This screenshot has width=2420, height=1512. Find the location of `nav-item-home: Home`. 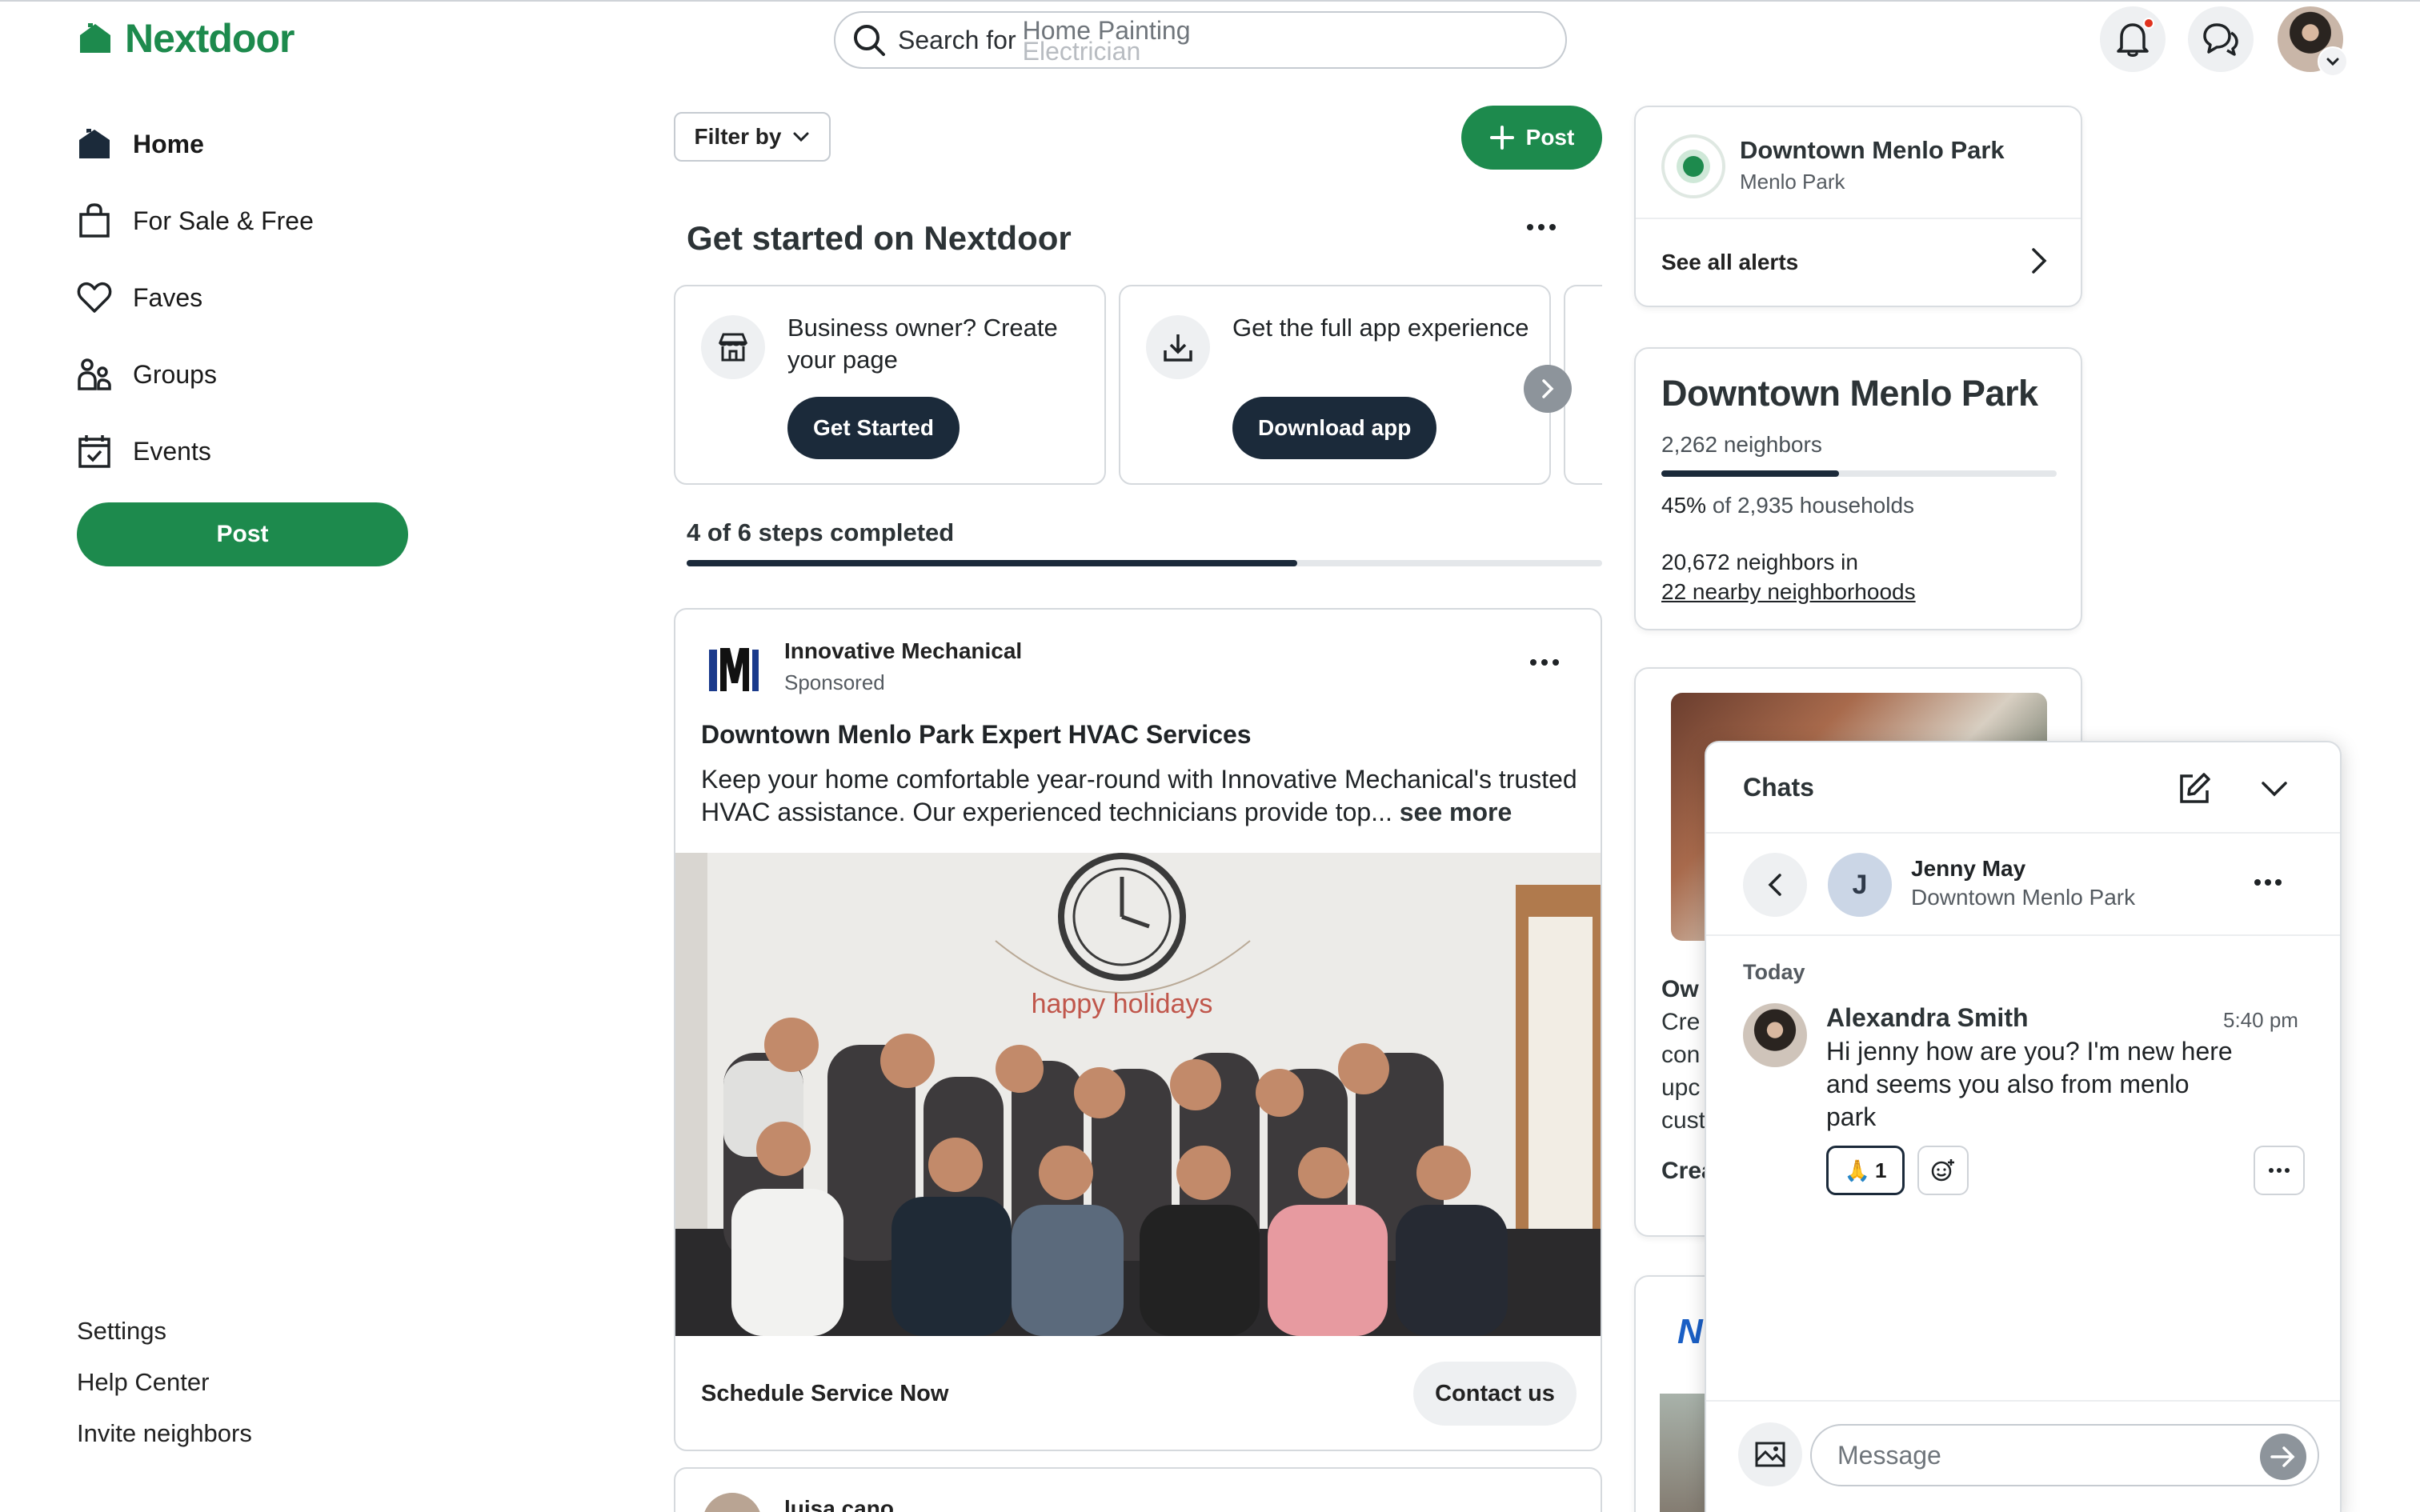

nav-item-home: Home is located at coordinates (140, 144).